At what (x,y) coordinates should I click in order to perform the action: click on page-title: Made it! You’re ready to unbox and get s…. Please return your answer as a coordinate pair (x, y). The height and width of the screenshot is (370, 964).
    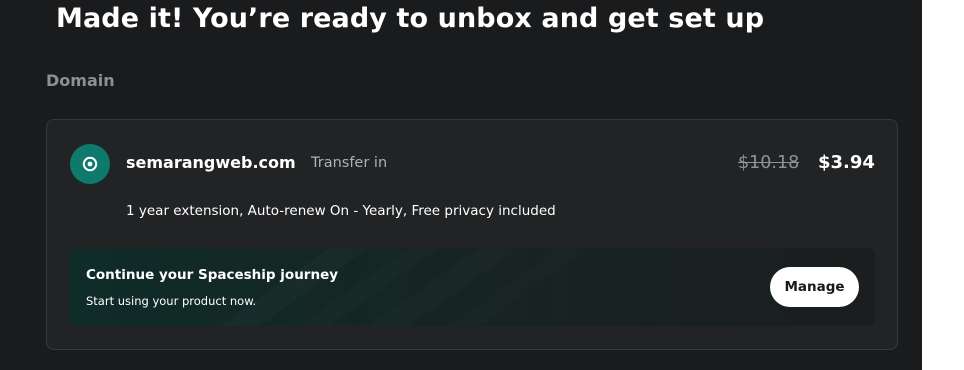
    Looking at the image, I should click on (410, 18).